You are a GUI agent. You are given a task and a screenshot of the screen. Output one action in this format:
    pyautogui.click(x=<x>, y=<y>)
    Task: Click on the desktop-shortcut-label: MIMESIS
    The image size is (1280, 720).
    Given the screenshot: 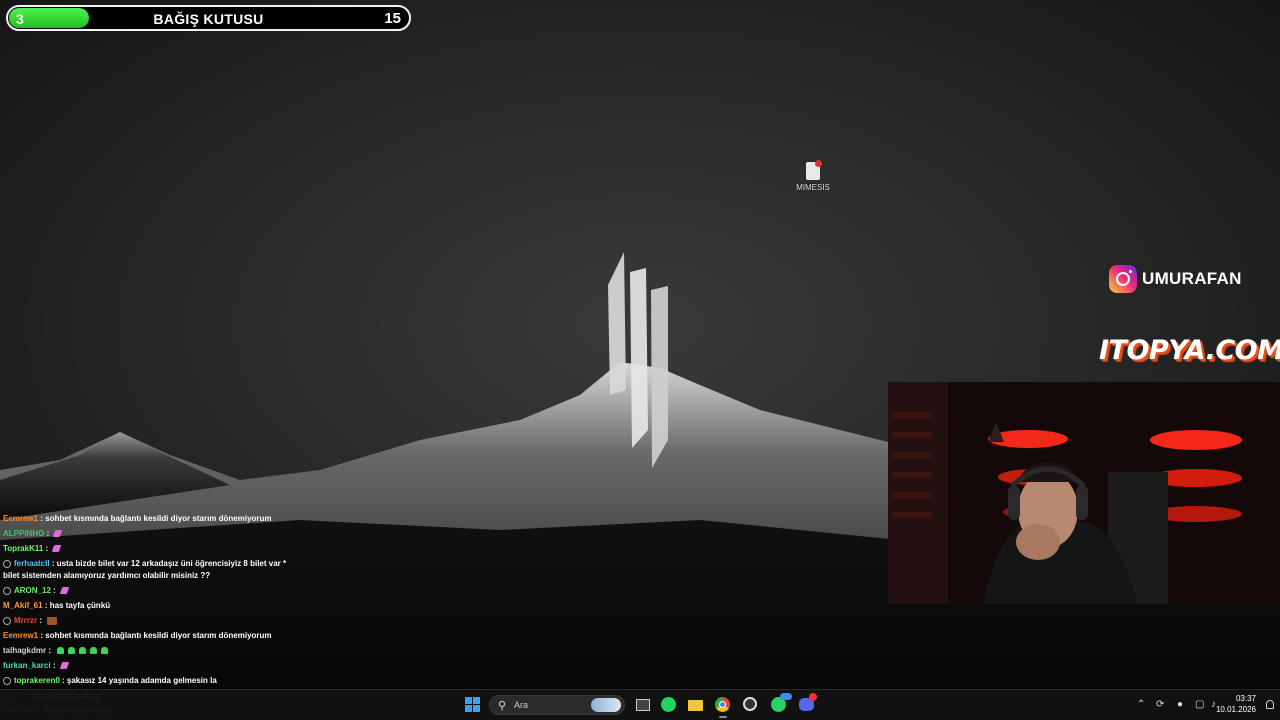 What is the action you would take?
    pyautogui.click(x=813, y=187)
    